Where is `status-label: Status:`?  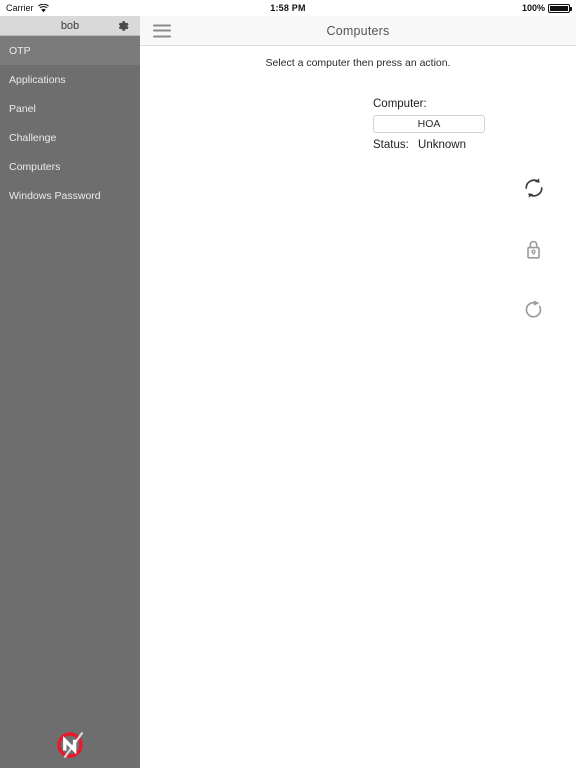 status-label: Status: is located at coordinates (391, 145).